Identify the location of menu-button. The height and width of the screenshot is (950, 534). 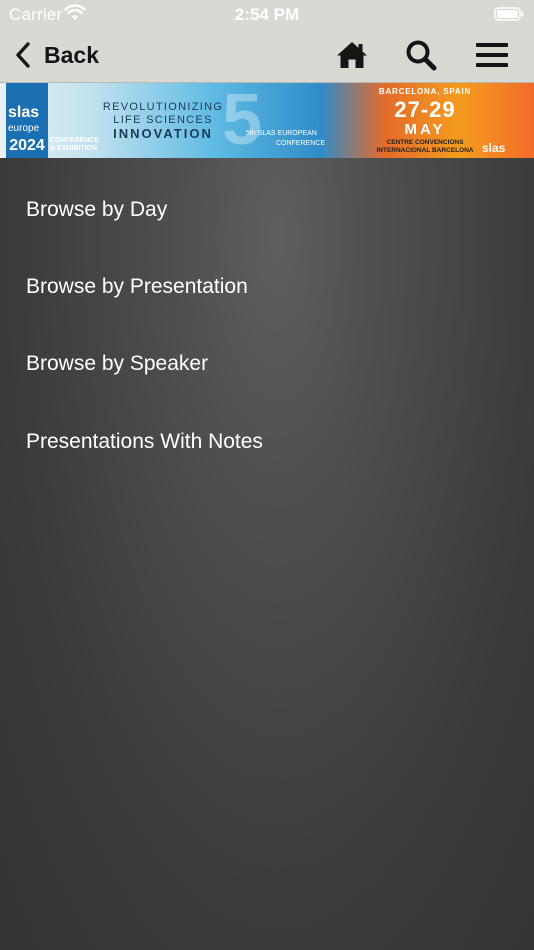
(492, 55).